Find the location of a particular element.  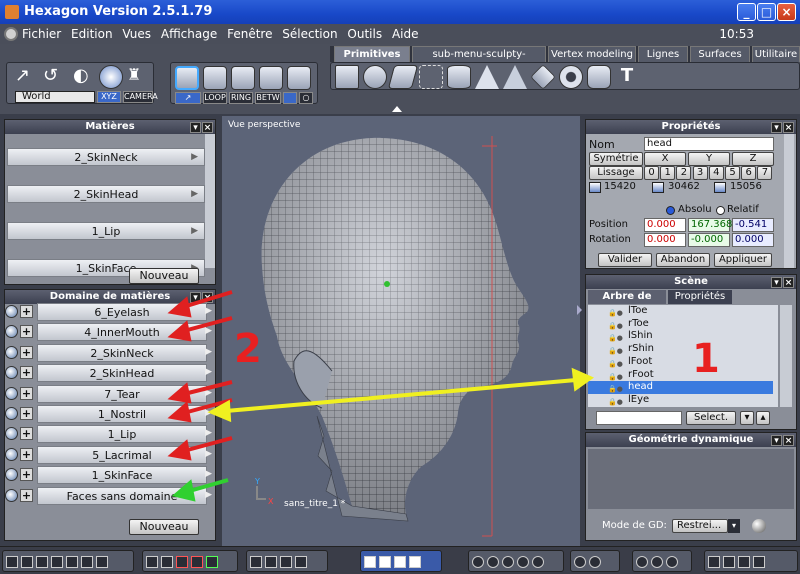

select-vertex-icon is located at coordinates (271, 78).